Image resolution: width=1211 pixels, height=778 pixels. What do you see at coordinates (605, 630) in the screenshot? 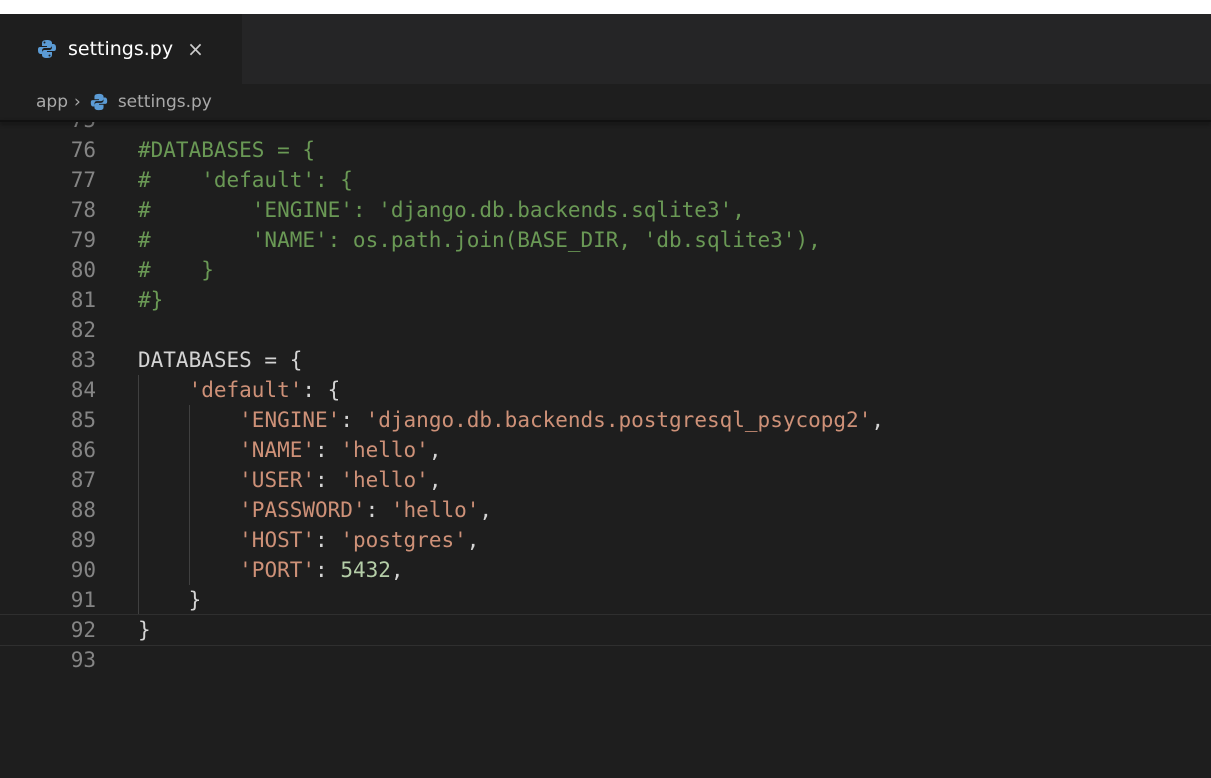
I see `code-line: 92}` at bounding box center [605, 630].